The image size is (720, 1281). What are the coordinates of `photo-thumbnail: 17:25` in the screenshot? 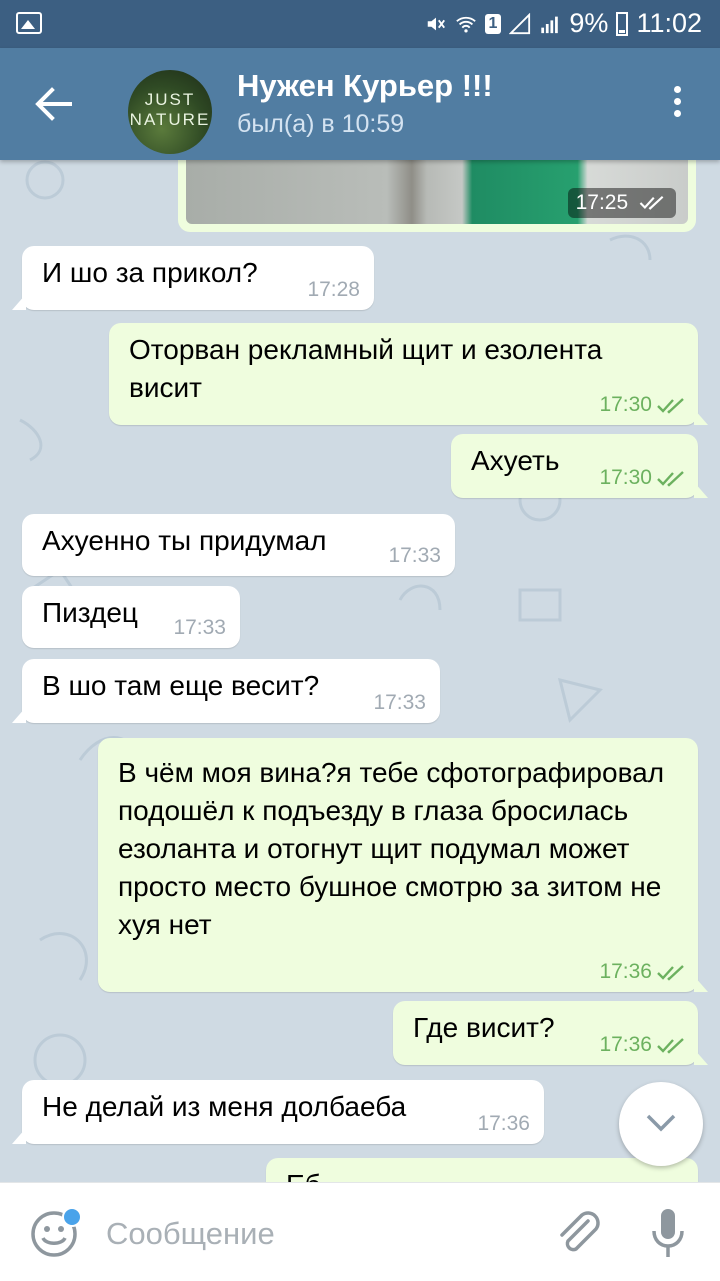 It's located at (437, 192).